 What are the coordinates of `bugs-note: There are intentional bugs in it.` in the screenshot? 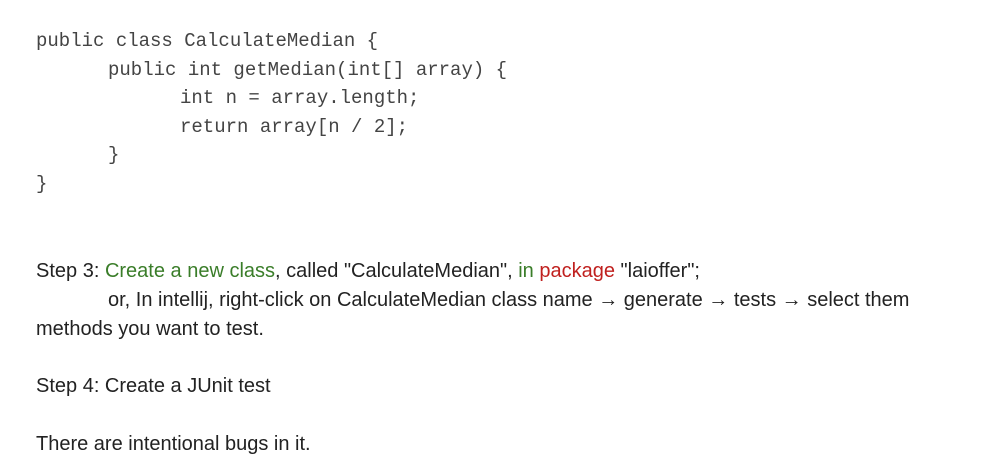 It's located at (173, 444).